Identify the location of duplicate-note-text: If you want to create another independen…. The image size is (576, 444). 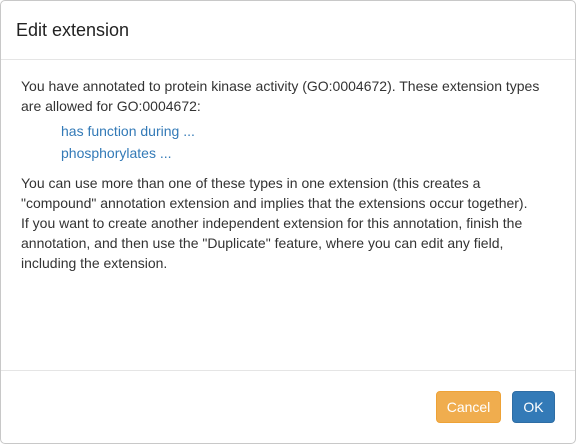
(272, 243).